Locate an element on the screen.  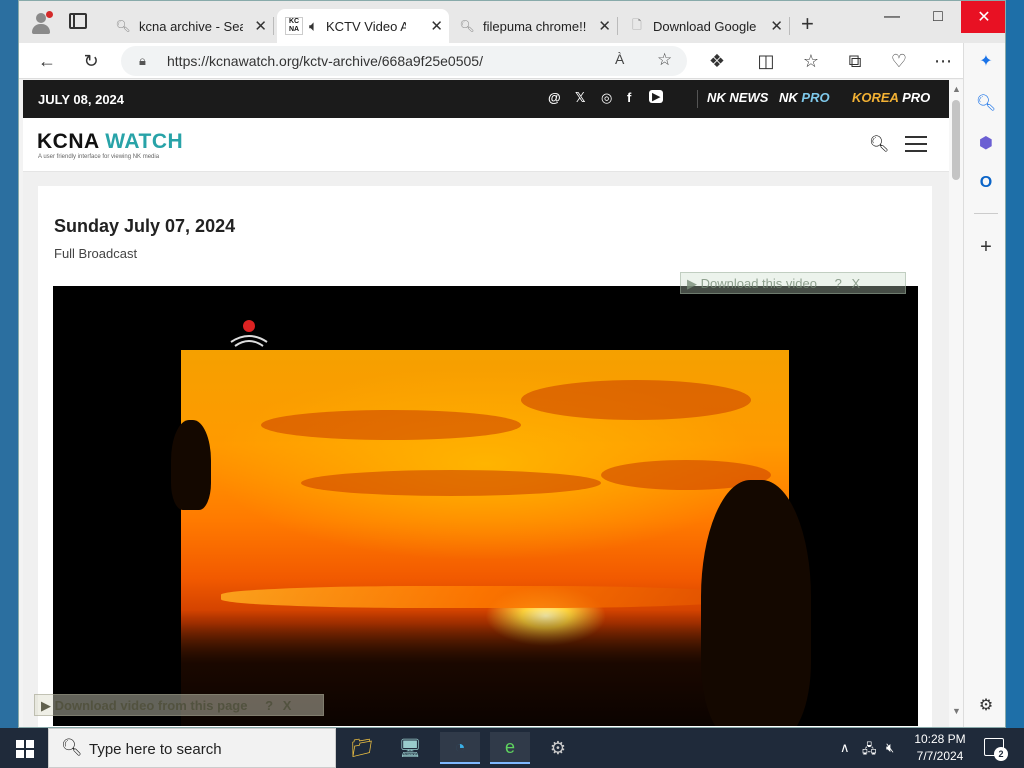
ie-icon: e is located at coordinates (510, 748).